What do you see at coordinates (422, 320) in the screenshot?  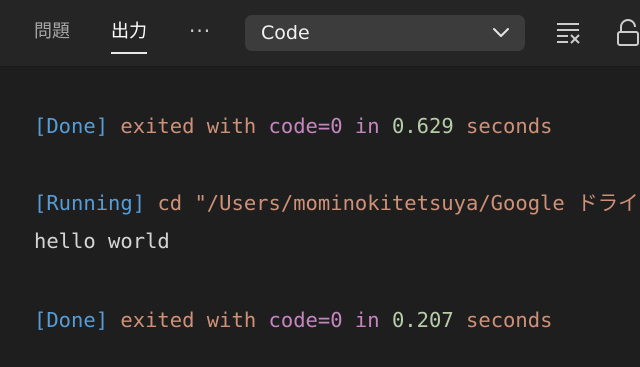 I see `elapsed-time: 0.207` at bounding box center [422, 320].